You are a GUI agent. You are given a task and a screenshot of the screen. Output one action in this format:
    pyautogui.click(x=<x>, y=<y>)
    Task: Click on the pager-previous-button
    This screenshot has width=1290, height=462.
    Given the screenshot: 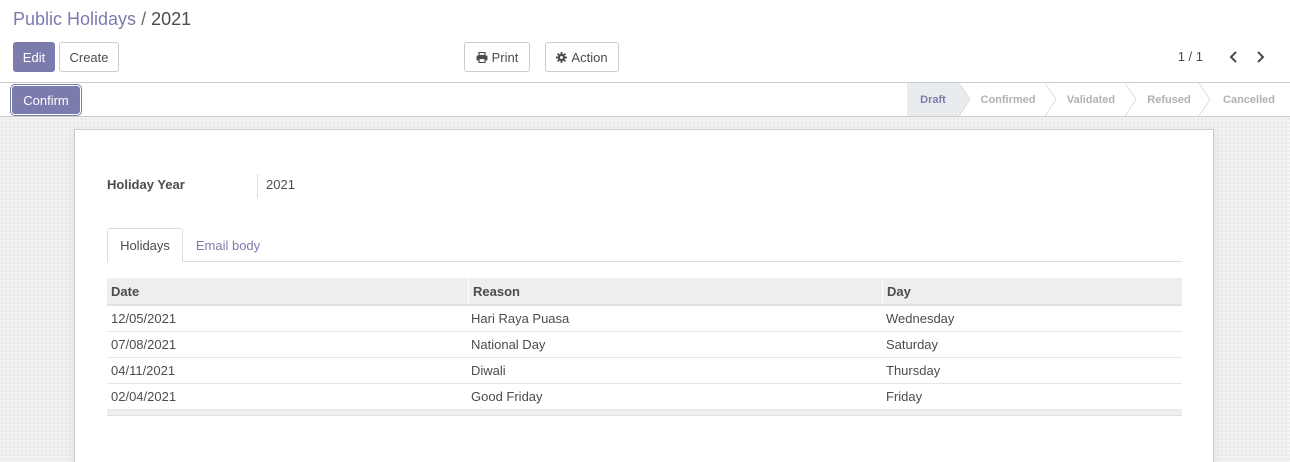 What is the action you would take?
    pyautogui.click(x=1233, y=57)
    